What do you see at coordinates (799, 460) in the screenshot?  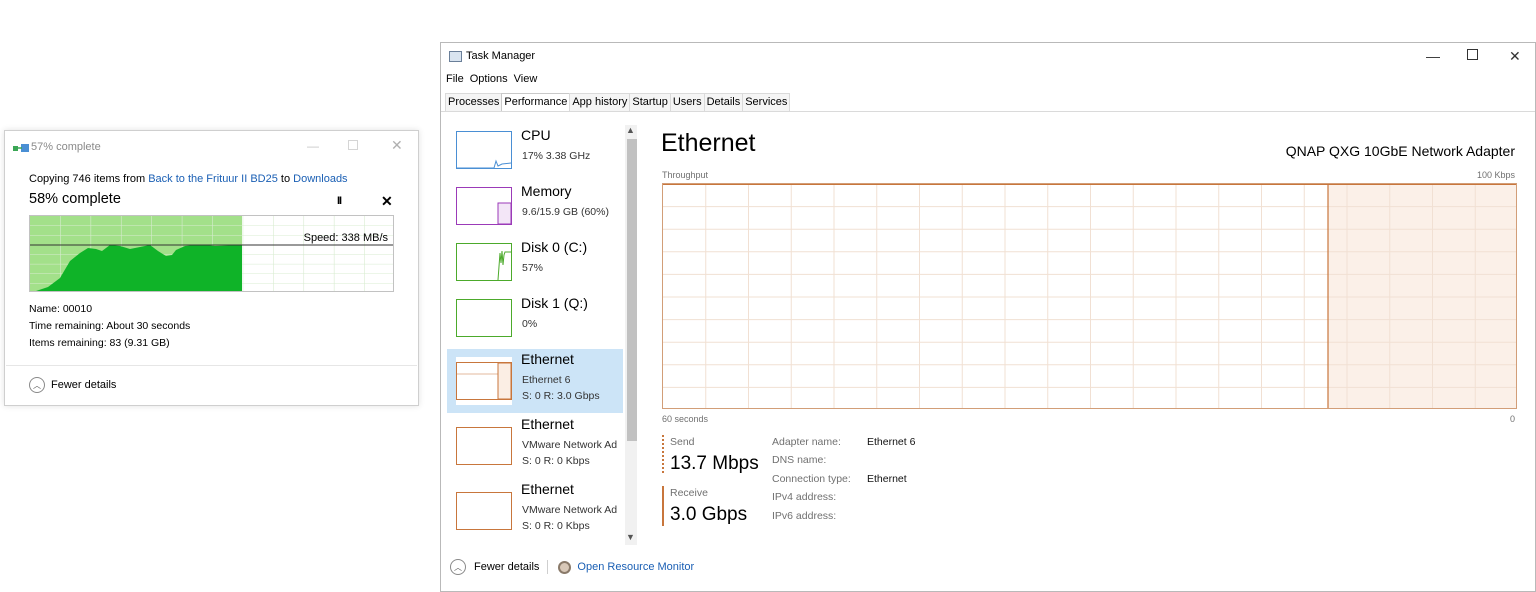 I see `prop-dns-name-label: DNS name:` at bounding box center [799, 460].